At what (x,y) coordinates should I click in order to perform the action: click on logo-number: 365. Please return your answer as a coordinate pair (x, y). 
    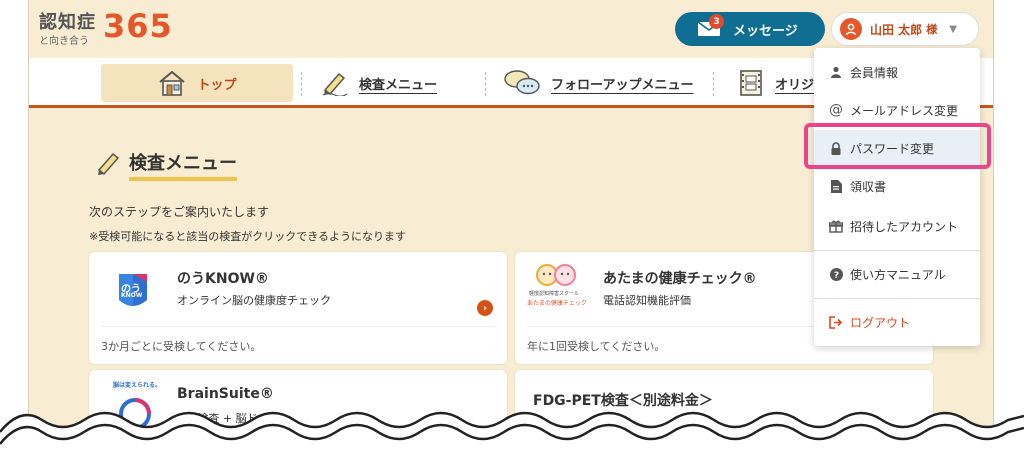
    Looking at the image, I should click on (138, 26).